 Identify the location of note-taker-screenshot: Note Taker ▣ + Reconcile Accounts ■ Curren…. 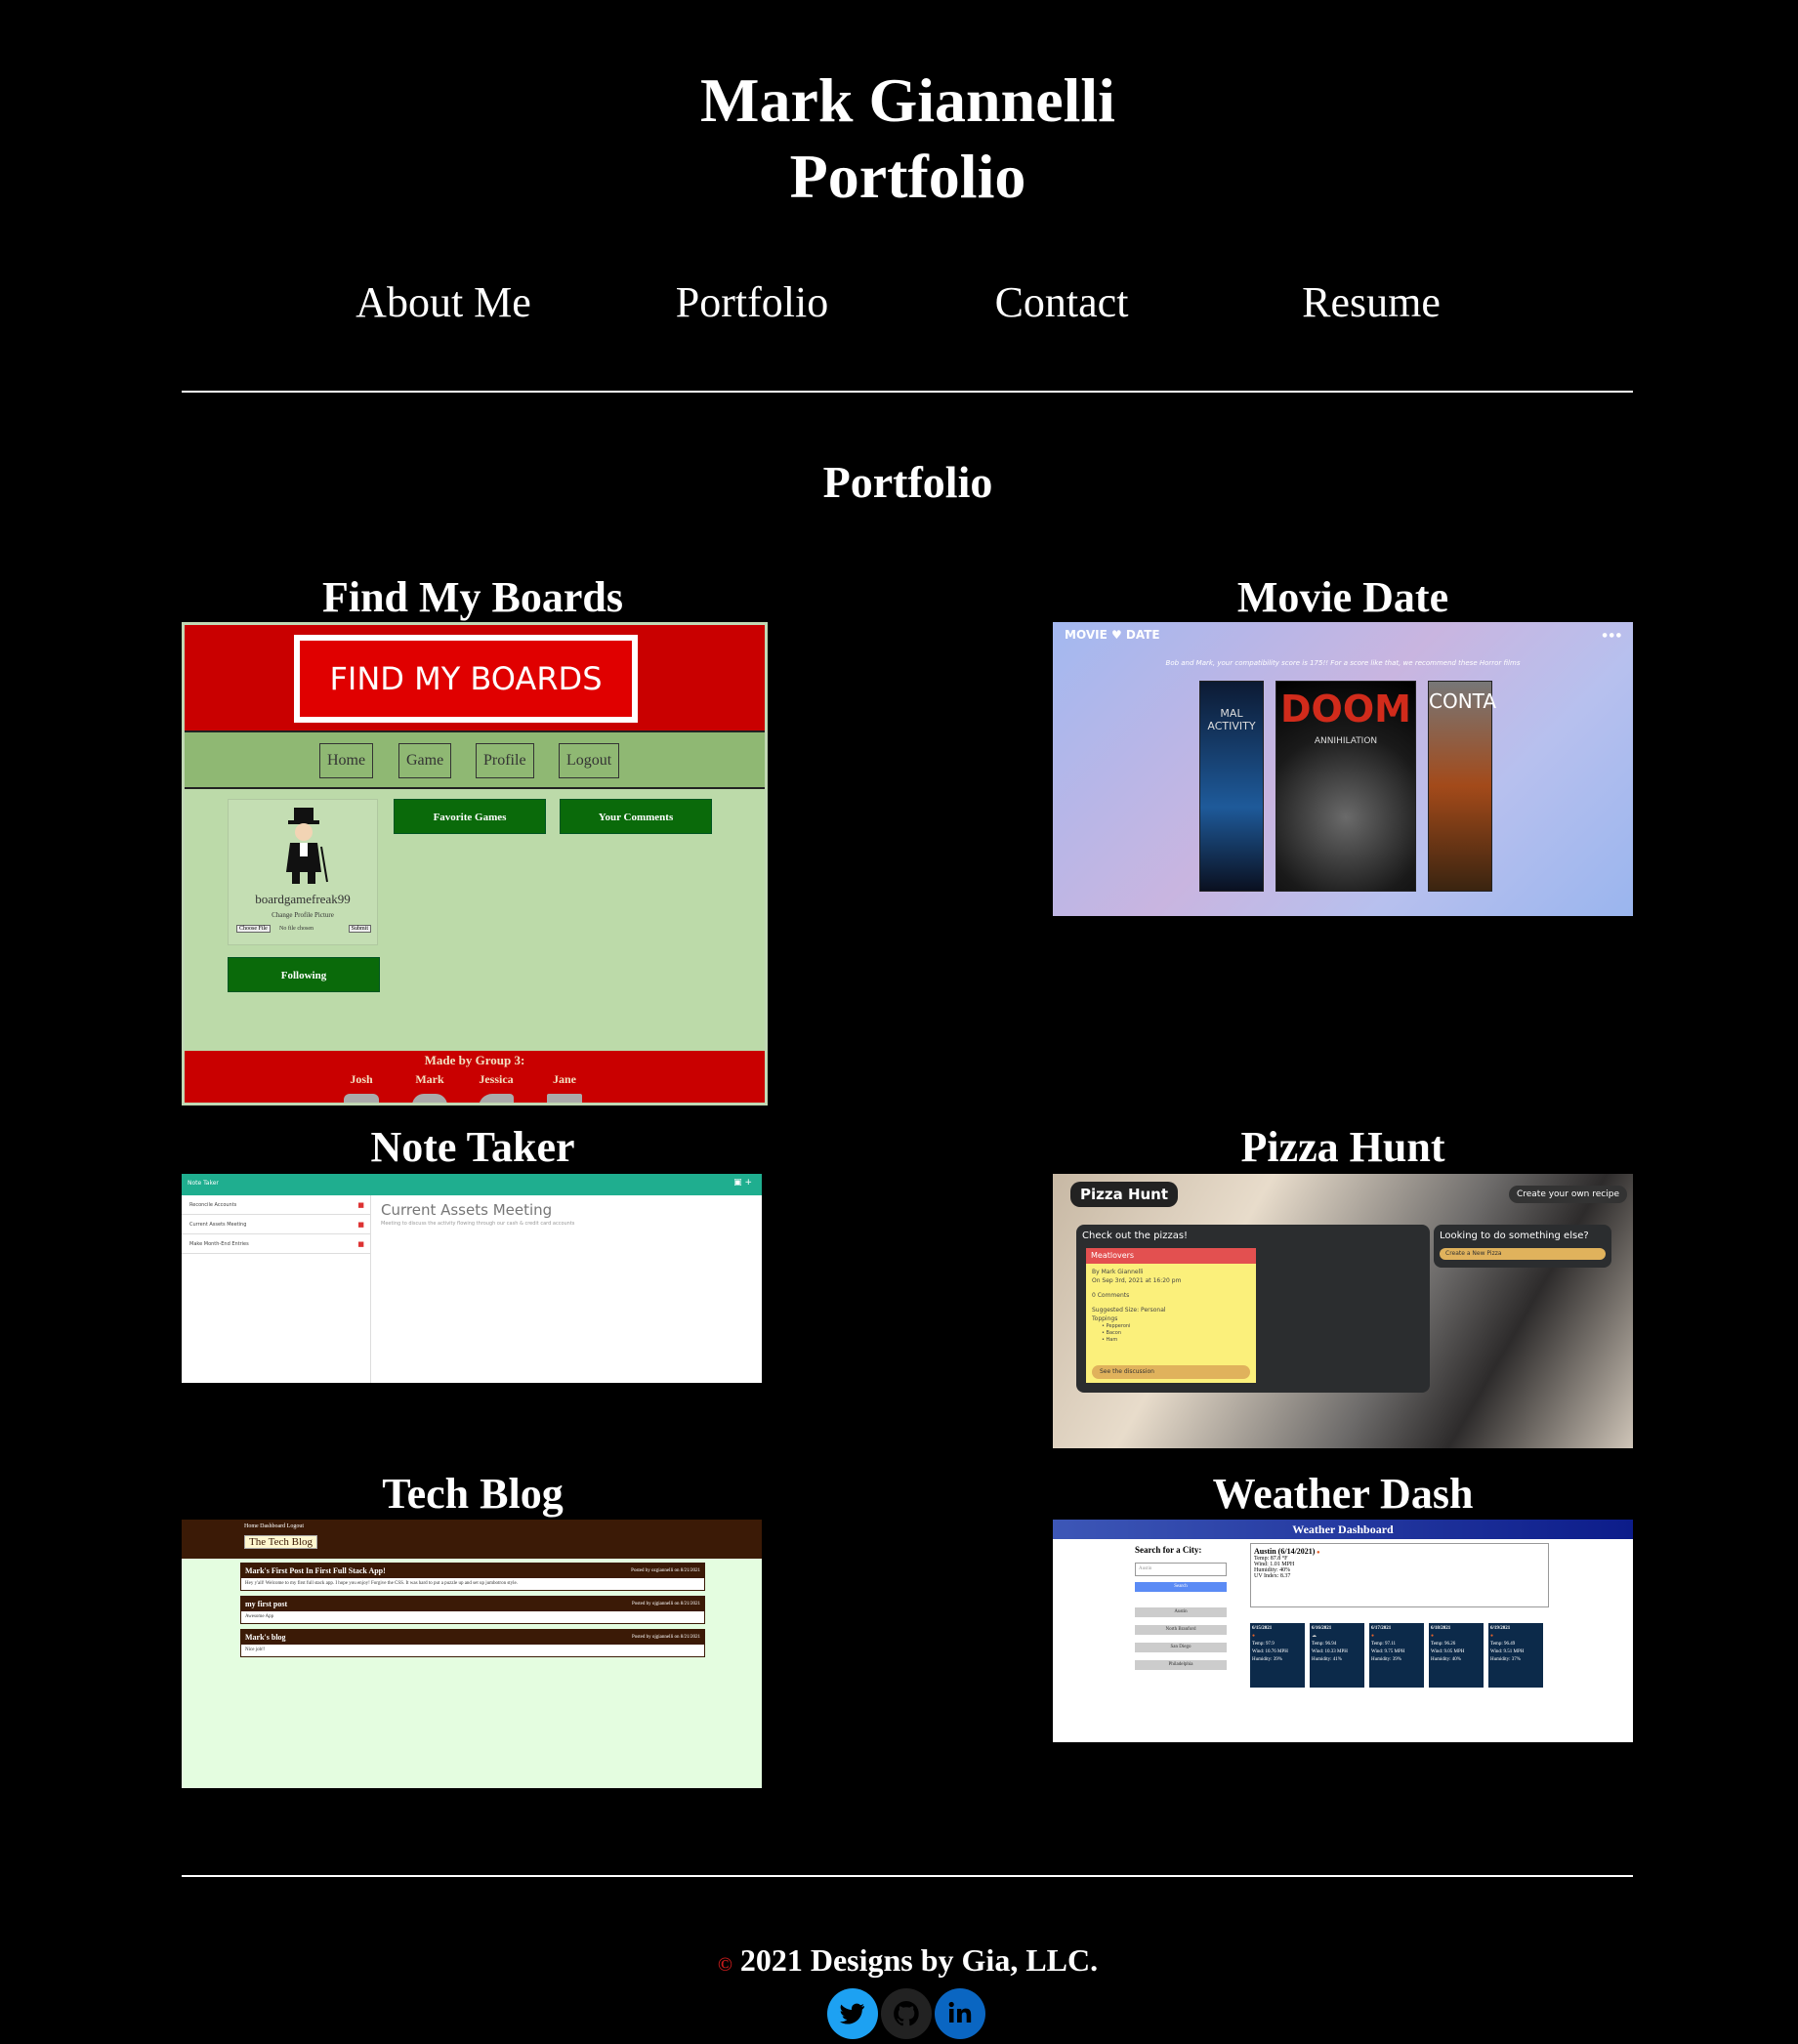
(472, 1278).